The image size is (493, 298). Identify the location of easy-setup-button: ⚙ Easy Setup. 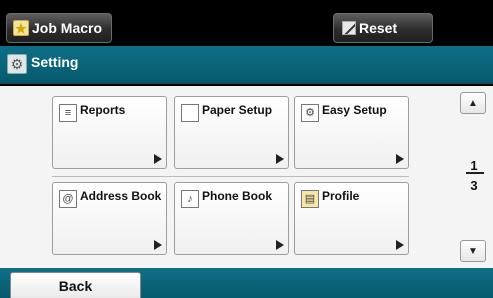
(351, 132).